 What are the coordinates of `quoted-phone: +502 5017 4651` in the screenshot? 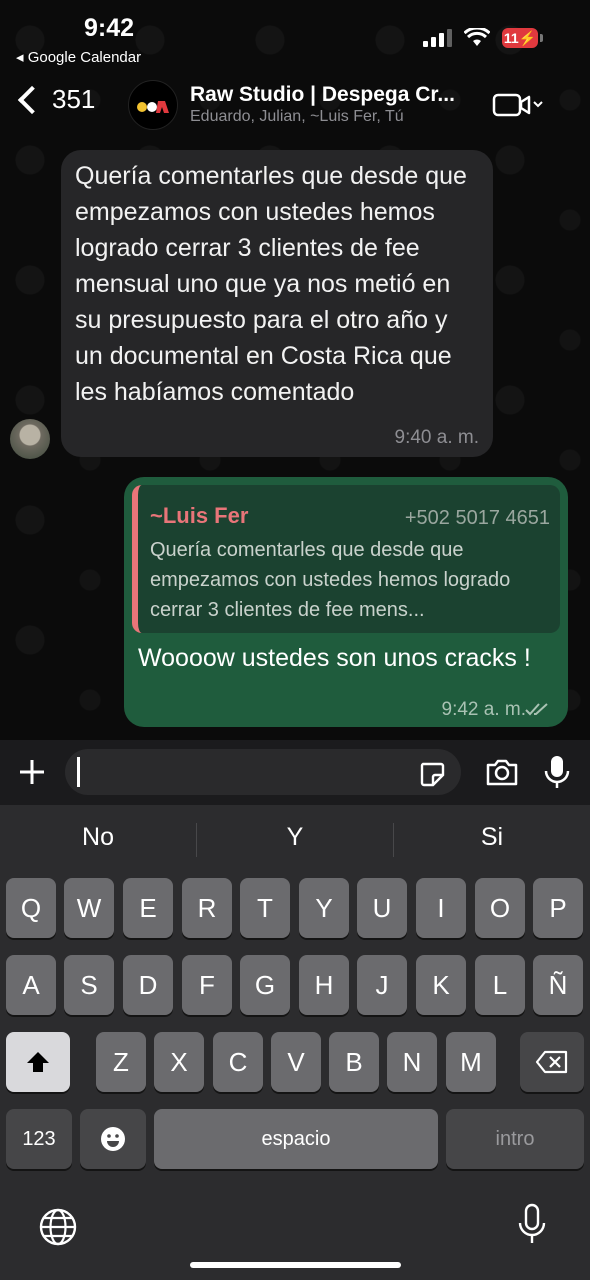 It's located at (477, 518).